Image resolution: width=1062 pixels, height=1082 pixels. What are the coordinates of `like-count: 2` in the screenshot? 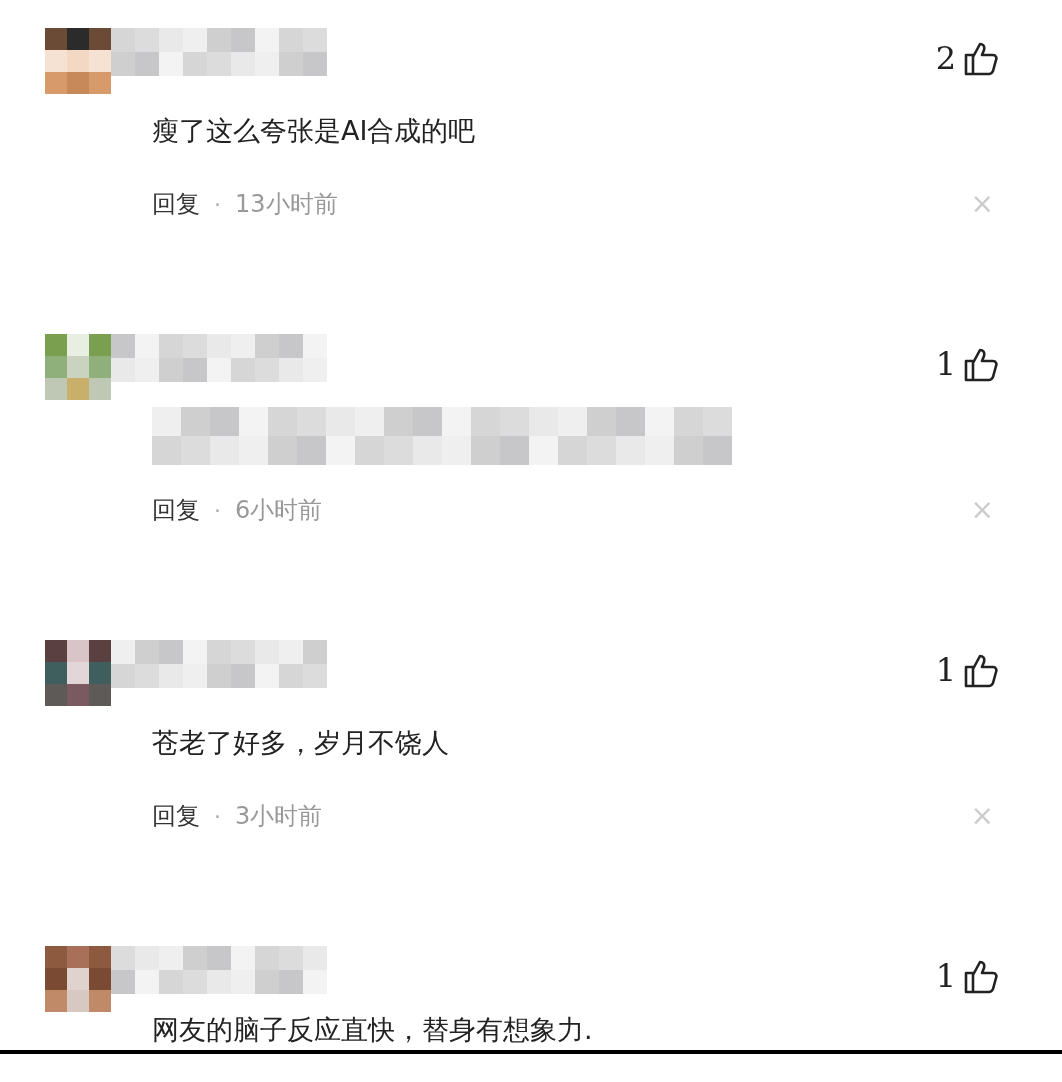 It's located at (945, 58).